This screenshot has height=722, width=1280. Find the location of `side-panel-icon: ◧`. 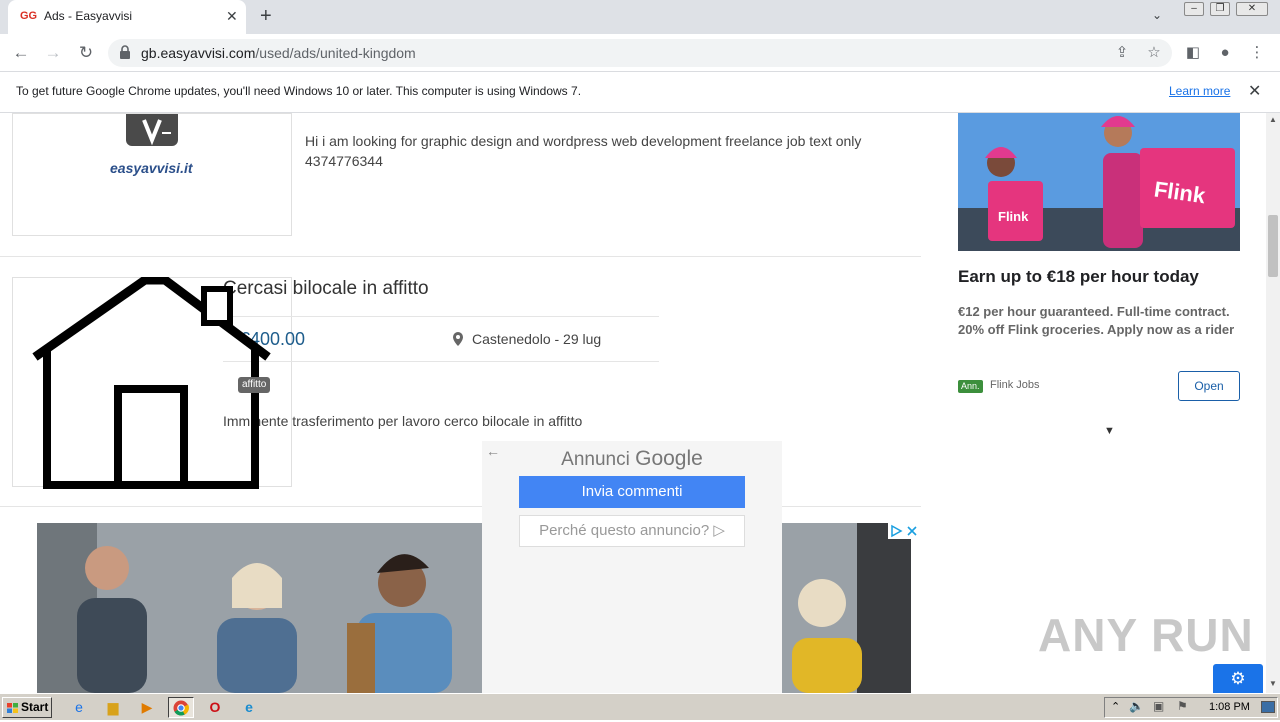

side-panel-icon: ◧ is located at coordinates (1193, 53).